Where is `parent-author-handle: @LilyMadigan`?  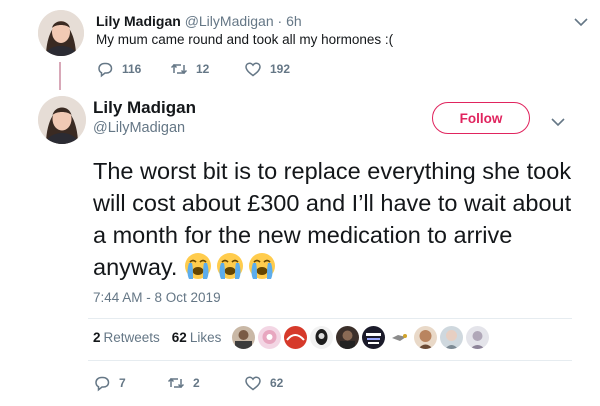 parent-author-handle: @LilyMadigan is located at coordinates (229, 21).